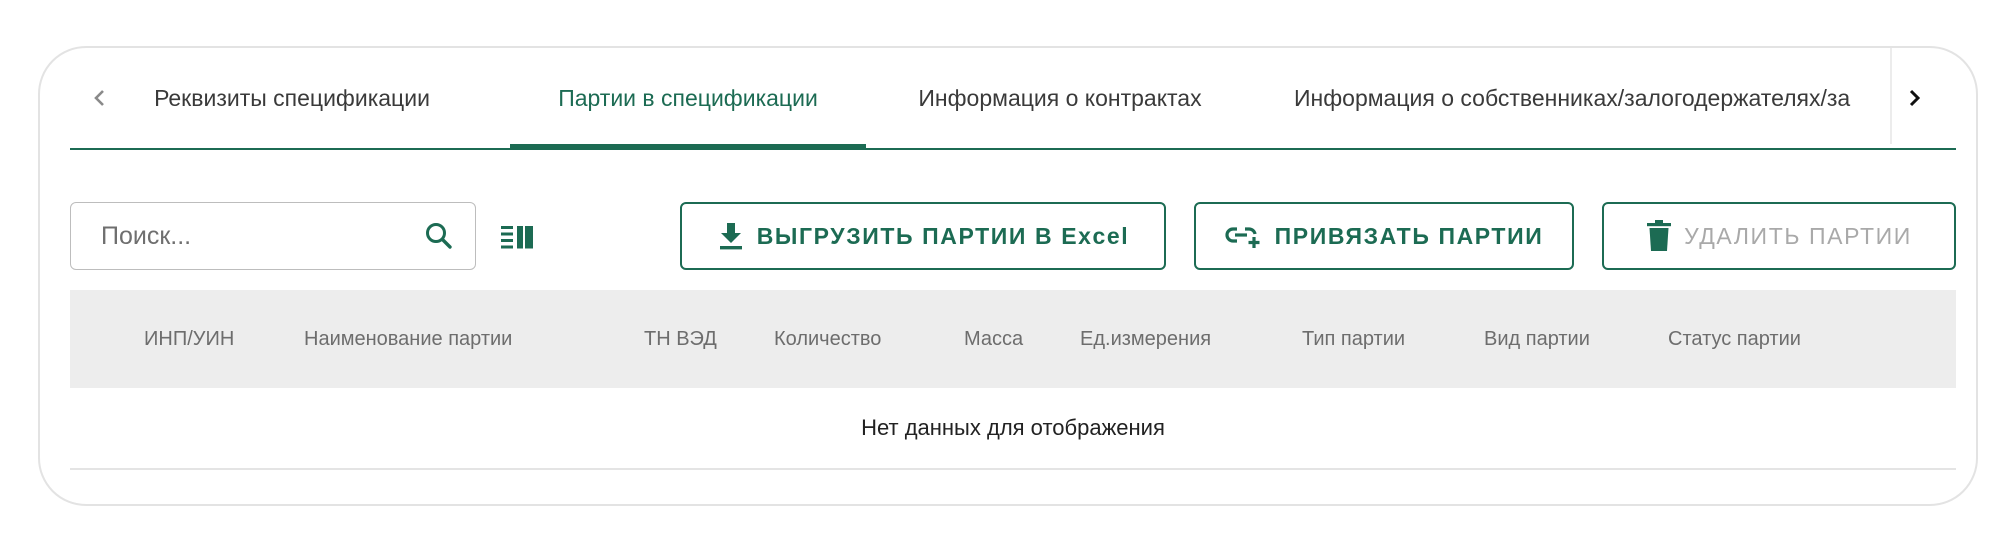 This screenshot has height=552, width=2016. Describe the element at coordinates (1409, 235) in the screenshot. I see `bind-lots-label: ПРИВЯЗАТЬ ПАРТИИ` at that location.